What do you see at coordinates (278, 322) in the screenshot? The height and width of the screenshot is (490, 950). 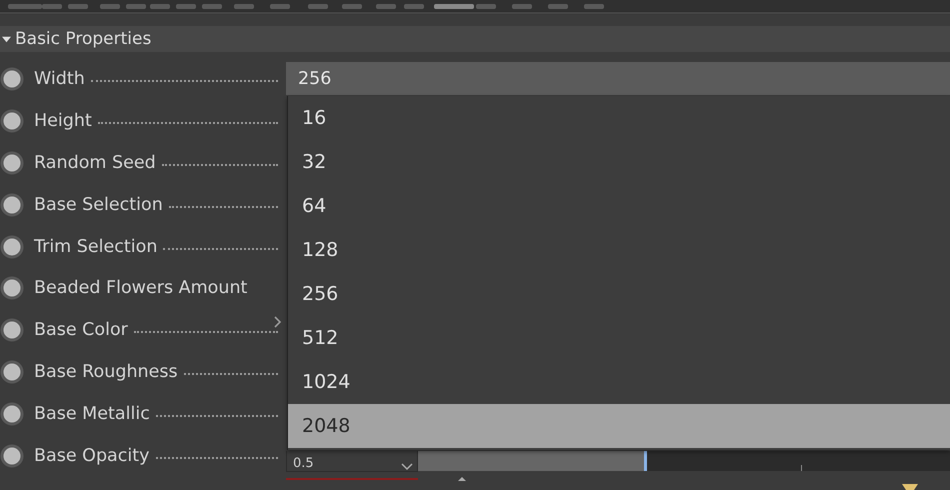 I see `chevron-right-icon` at bounding box center [278, 322].